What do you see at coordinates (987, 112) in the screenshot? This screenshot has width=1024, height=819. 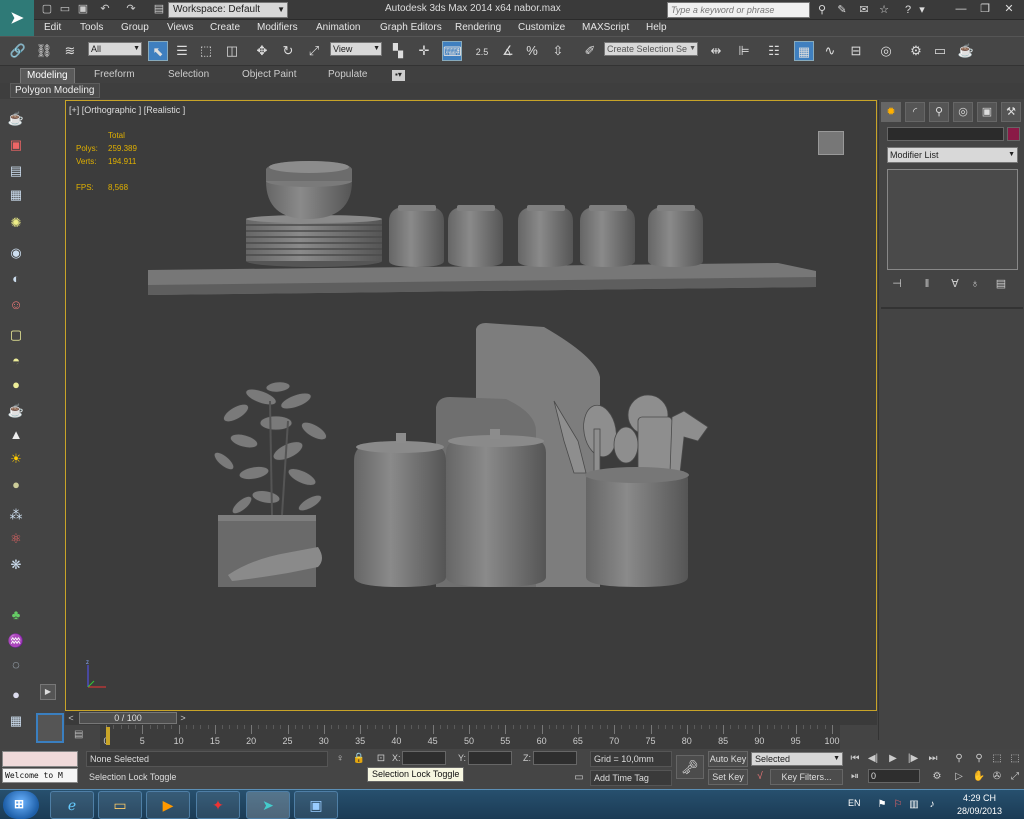 I see `display-tab-icon: ▣` at bounding box center [987, 112].